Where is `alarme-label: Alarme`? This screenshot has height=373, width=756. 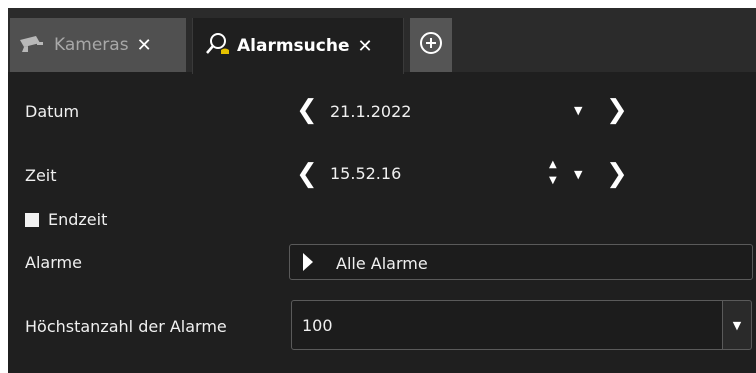 alarme-label: Alarme is located at coordinates (53, 262).